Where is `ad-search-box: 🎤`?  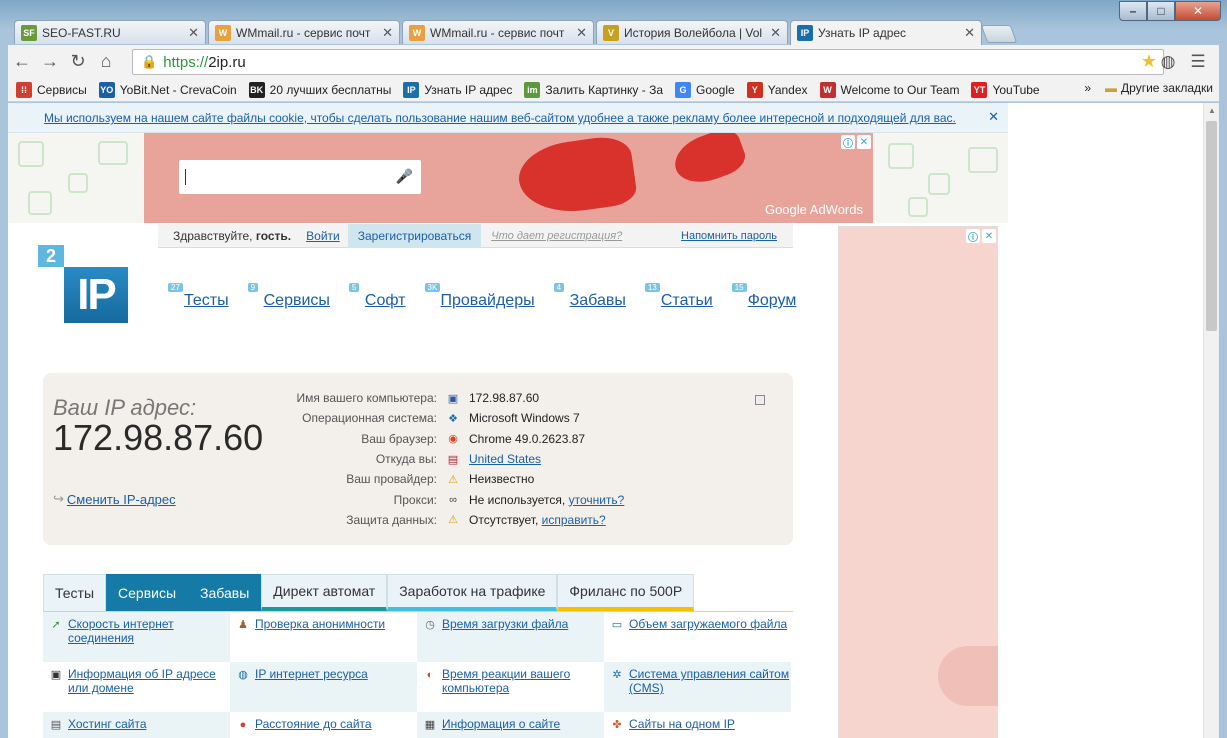
ad-search-box: 🎤 is located at coordinates (300, 177).